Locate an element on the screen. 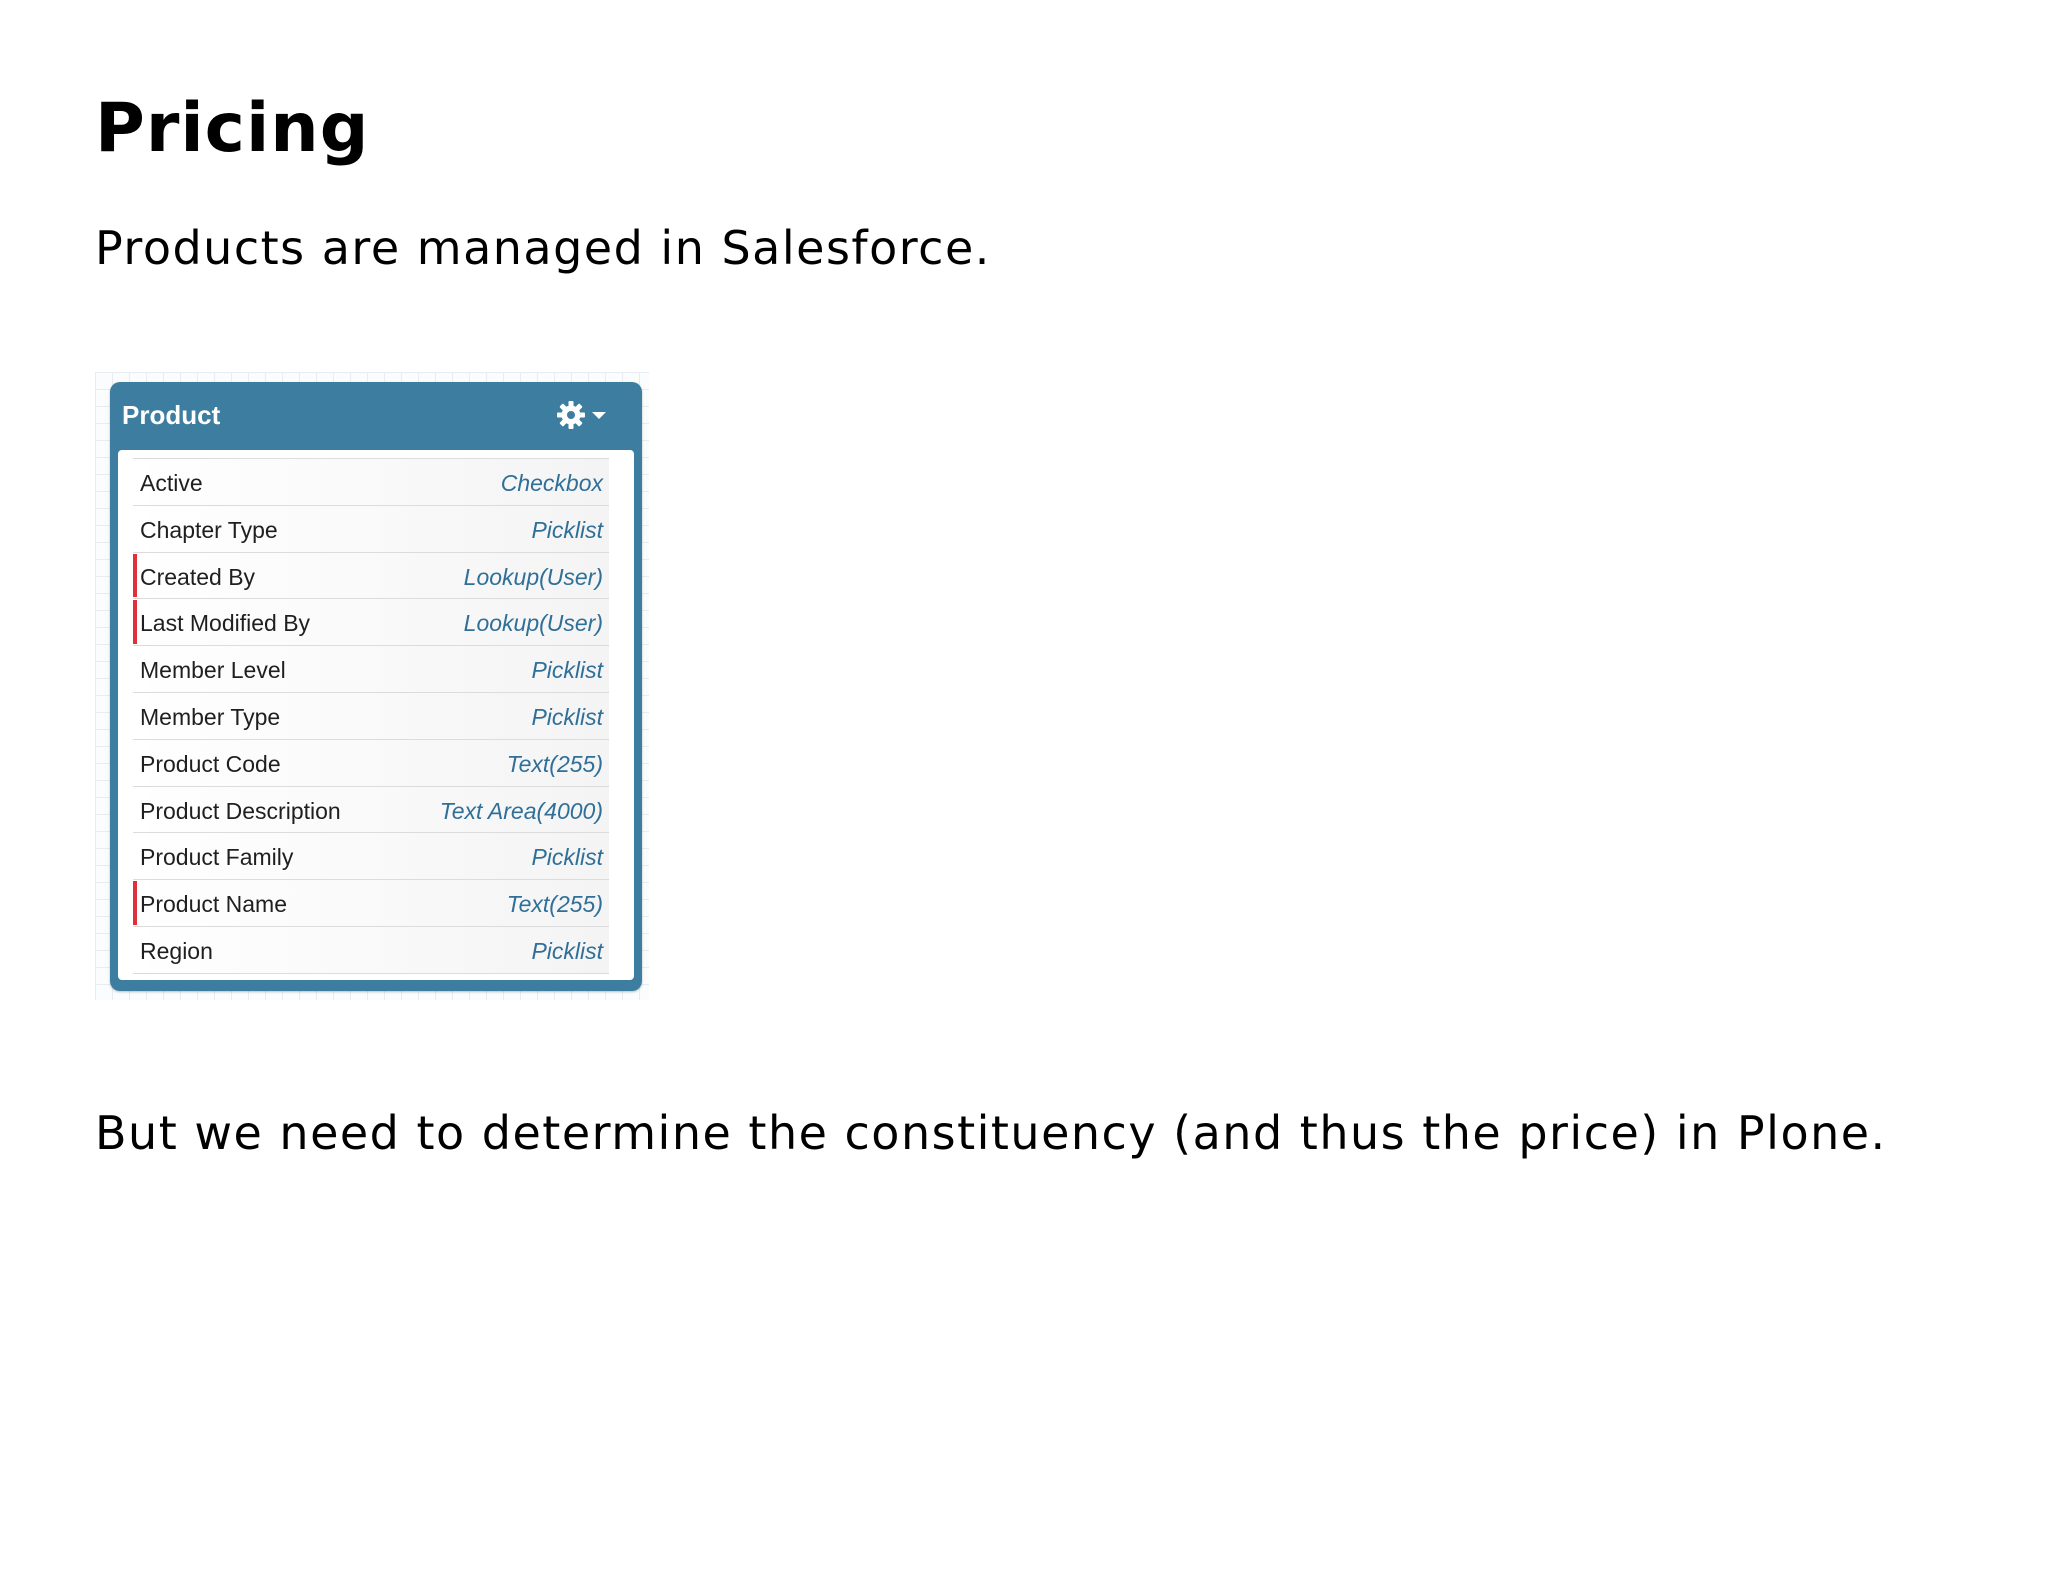 The width and height of the screenshot is (2048, 1582). object-menu-button is located at coordinates (581, 415).